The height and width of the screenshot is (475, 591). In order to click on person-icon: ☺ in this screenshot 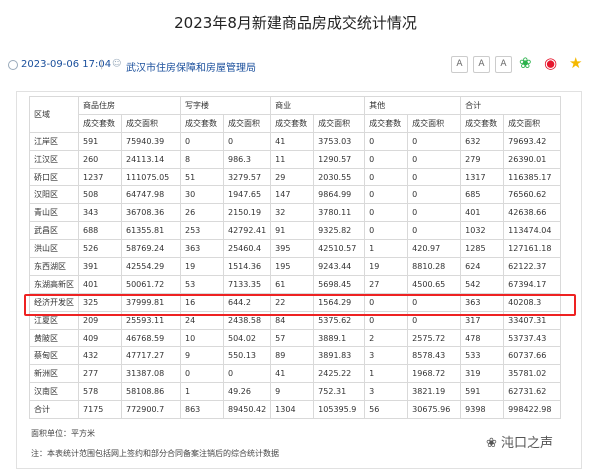, I will do `click(117, 64)`.